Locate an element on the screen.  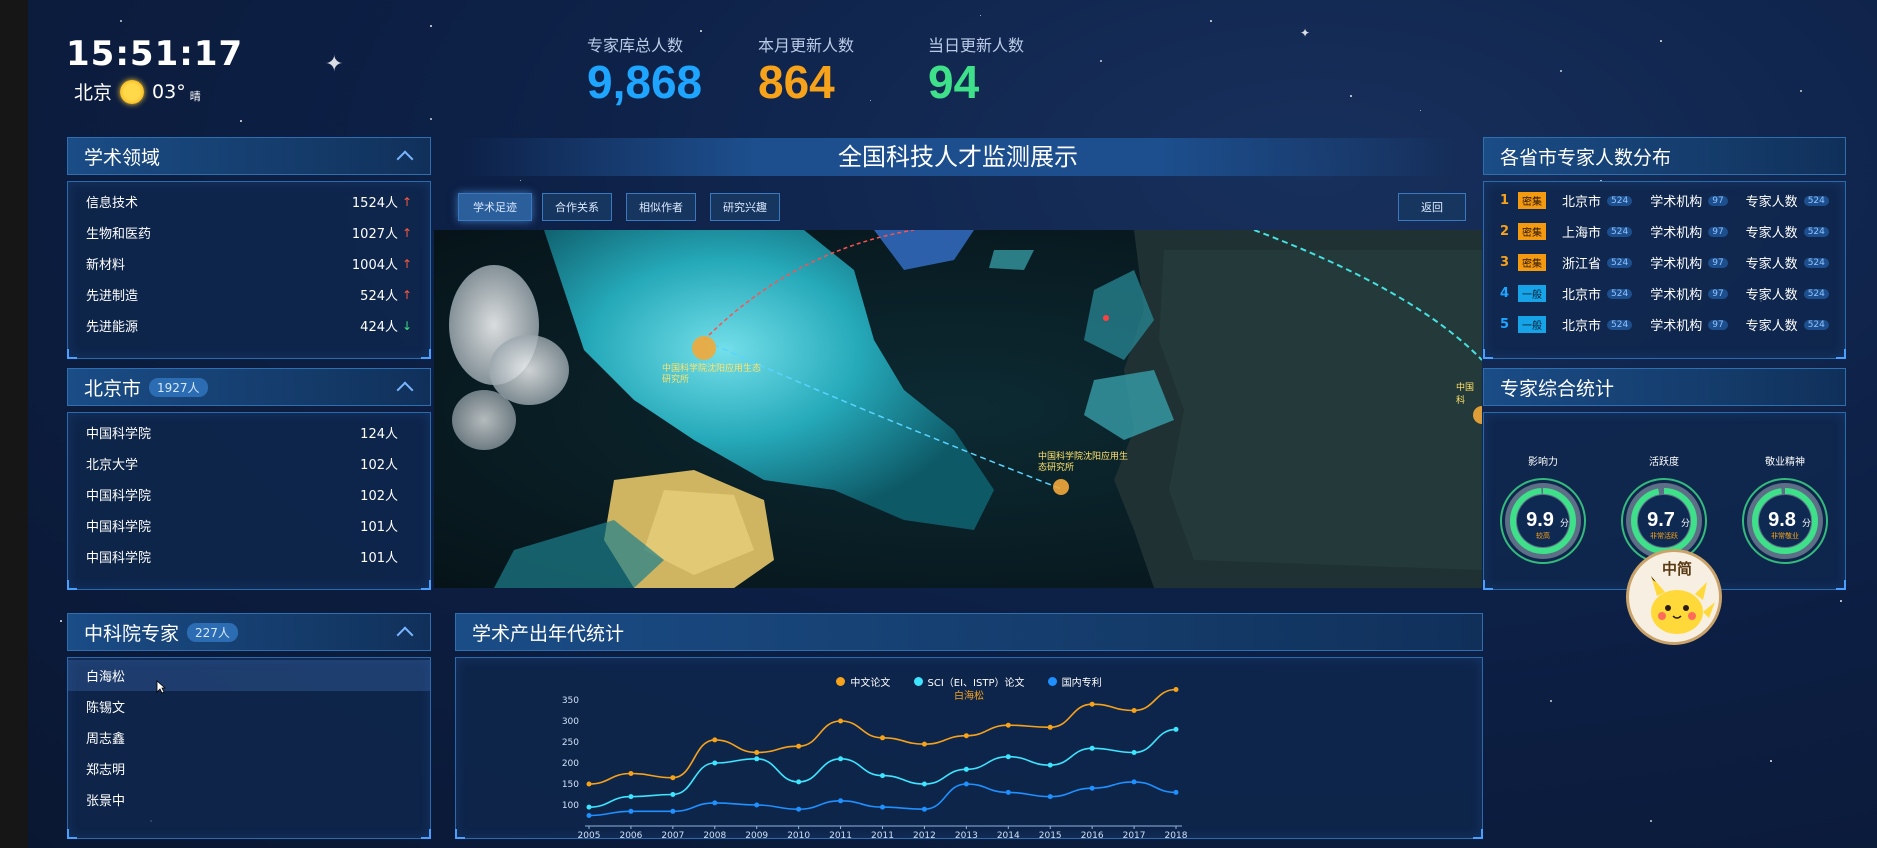
tab-footprint: 学术足迹 is located at coordinates (495, 207).